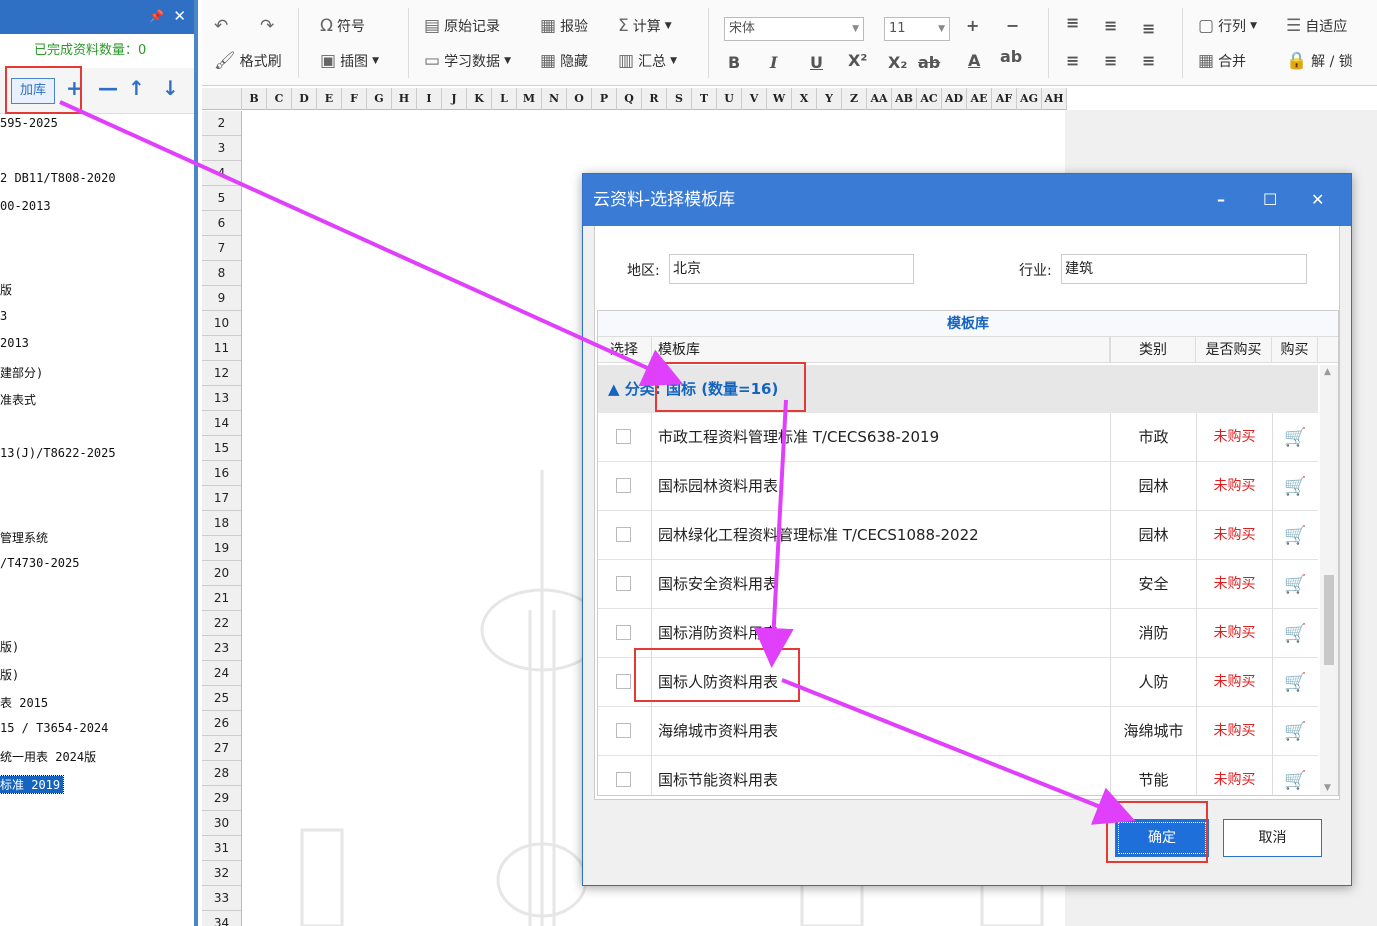  What do you see at coordinates (958, 437) in the screenshot?
I see `table-row: 市政工程资料管理标准 T/CECS638-2019 市政 未购买 🛒` at bounding box center [958, 437].